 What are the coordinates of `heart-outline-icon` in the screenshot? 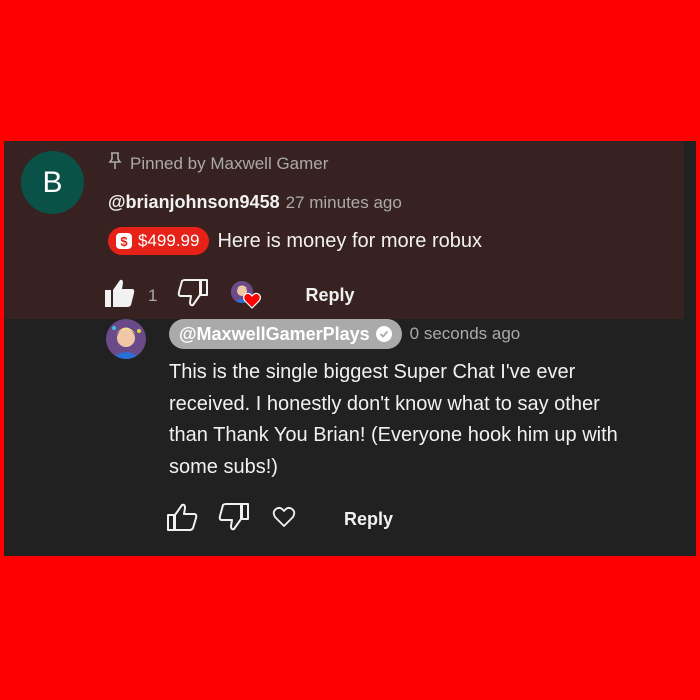 It's located at (284, 519).